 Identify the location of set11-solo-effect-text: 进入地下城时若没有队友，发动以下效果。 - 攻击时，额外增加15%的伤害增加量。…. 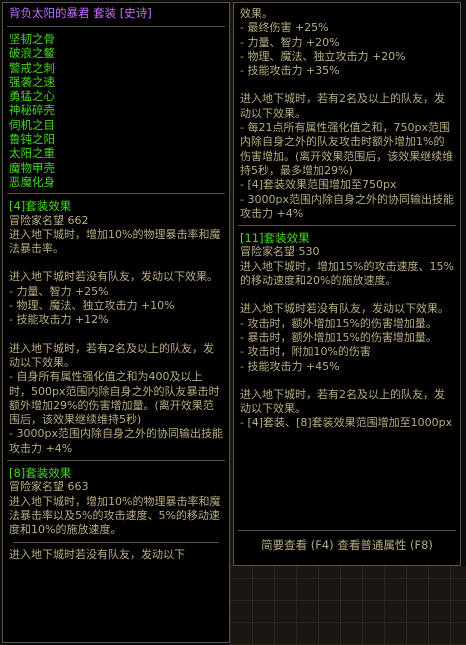
(344, 337).